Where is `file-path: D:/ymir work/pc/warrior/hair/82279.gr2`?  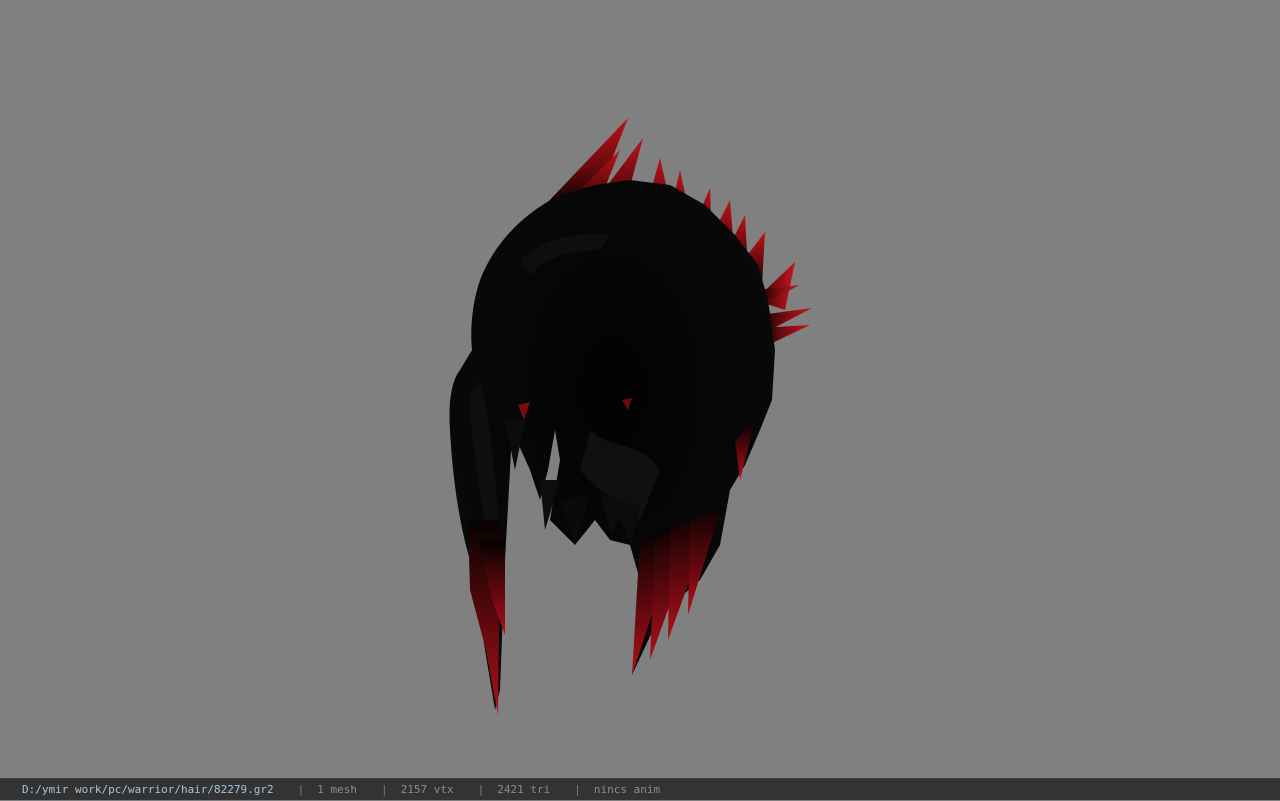
file-path: D:/ymir work/pc/warrior/hair/82279.gr2 is located at coordinates (148, 789).